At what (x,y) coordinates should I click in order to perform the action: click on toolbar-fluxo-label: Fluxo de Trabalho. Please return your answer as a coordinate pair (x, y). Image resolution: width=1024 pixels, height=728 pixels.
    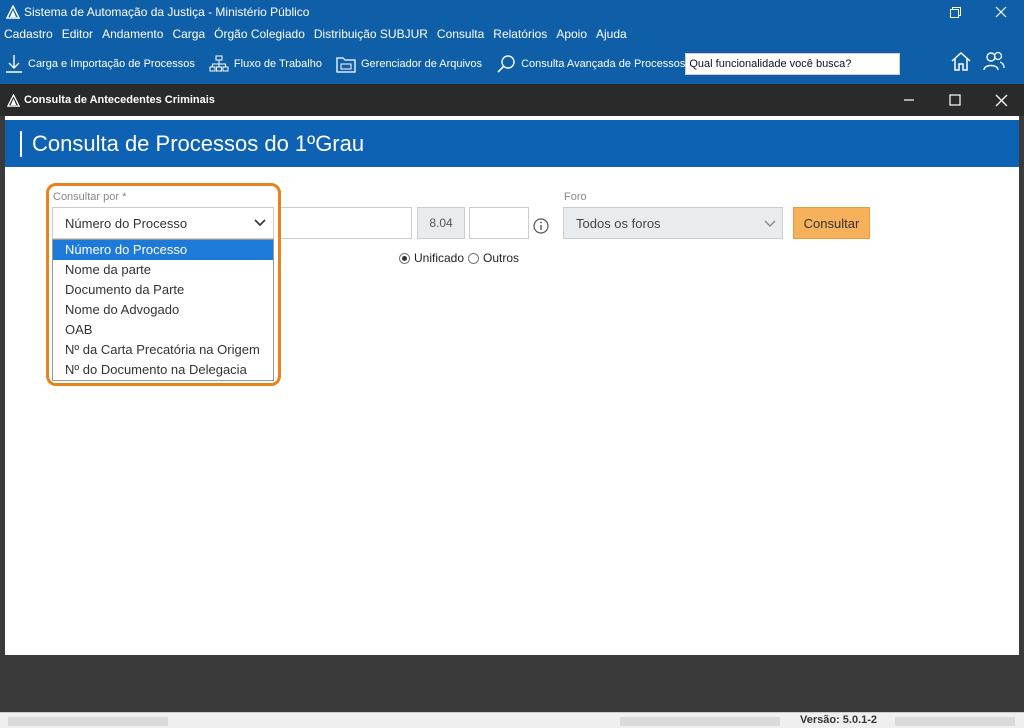
    Looking at the image, I should click on (277, 64).